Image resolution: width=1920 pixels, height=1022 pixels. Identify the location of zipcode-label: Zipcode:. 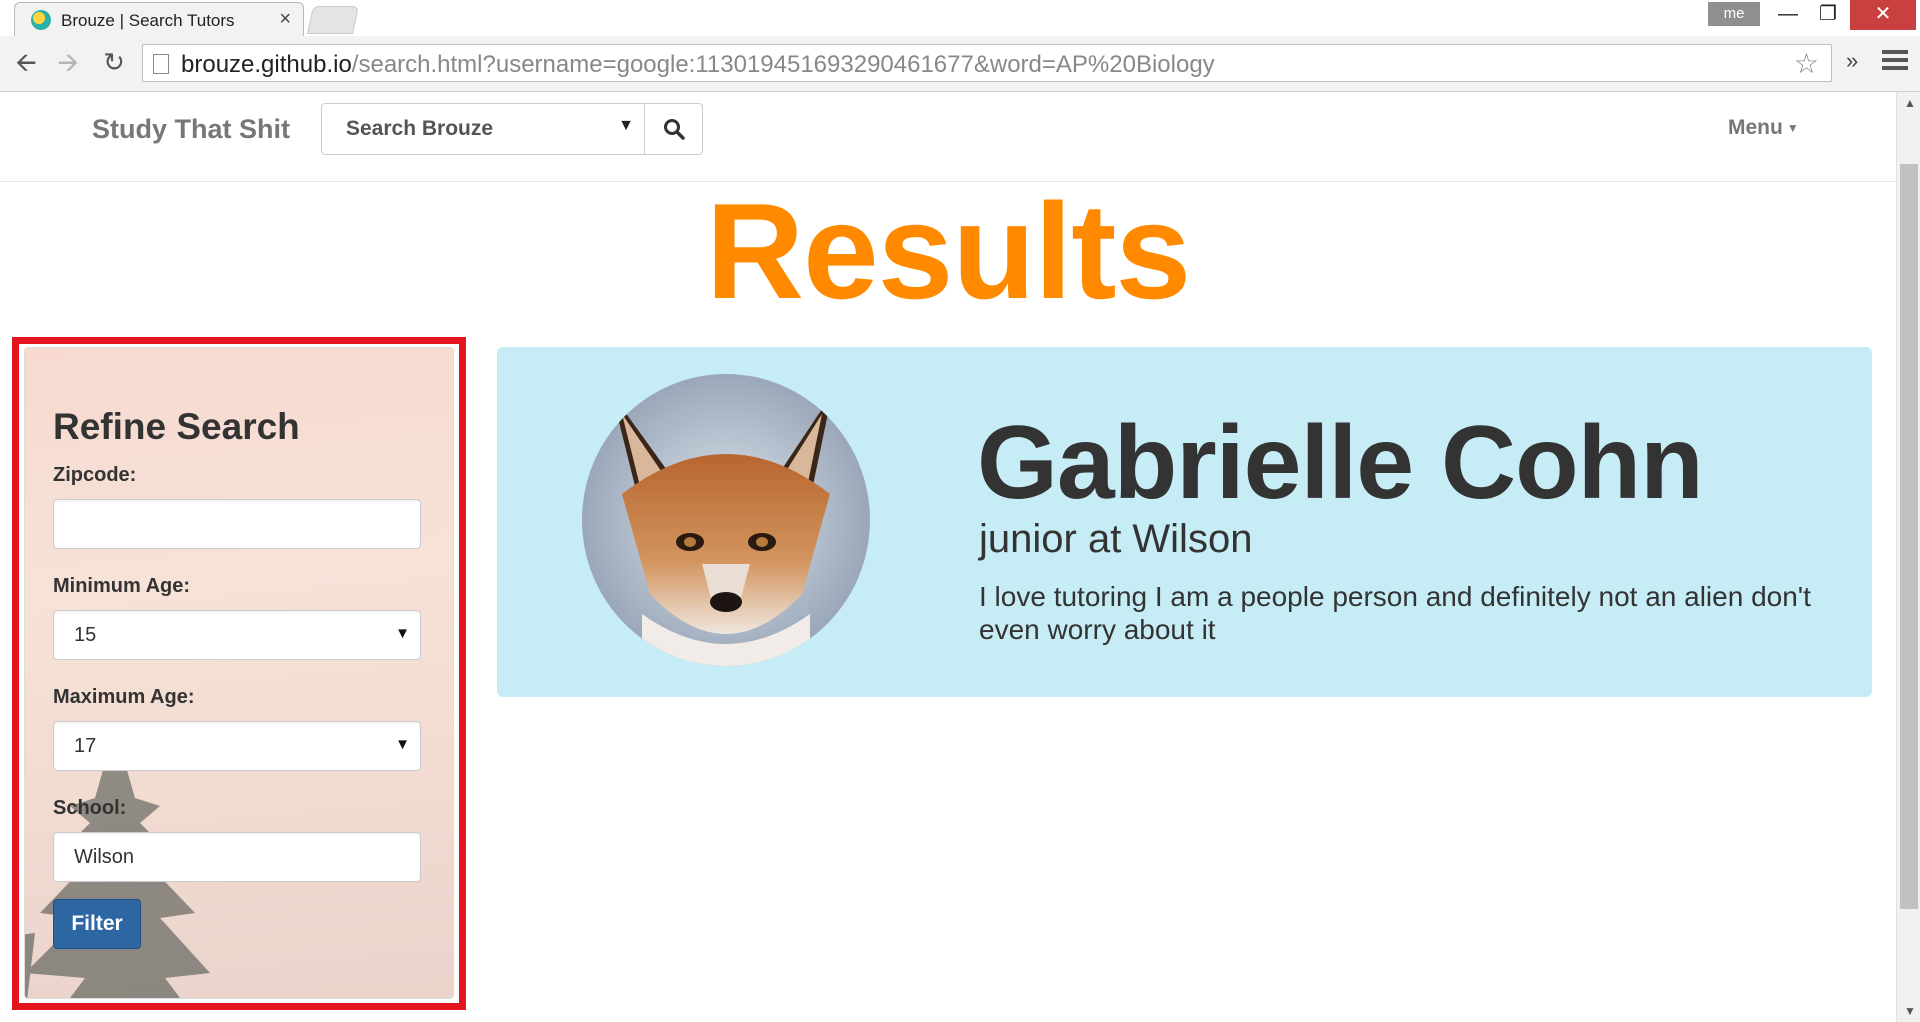
(95, 475).